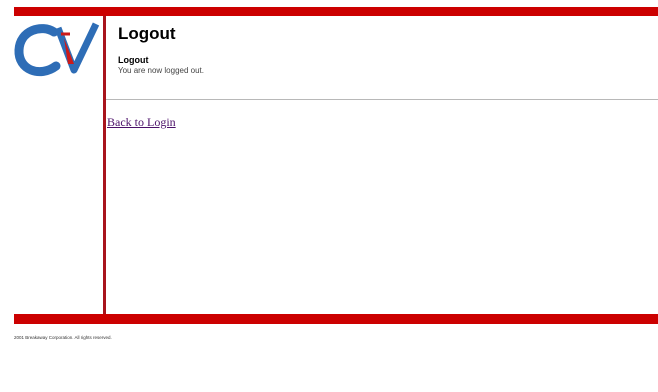 This screenshot has width=658, height=392. I want to click on sidebar-divider, so click(104, 165).